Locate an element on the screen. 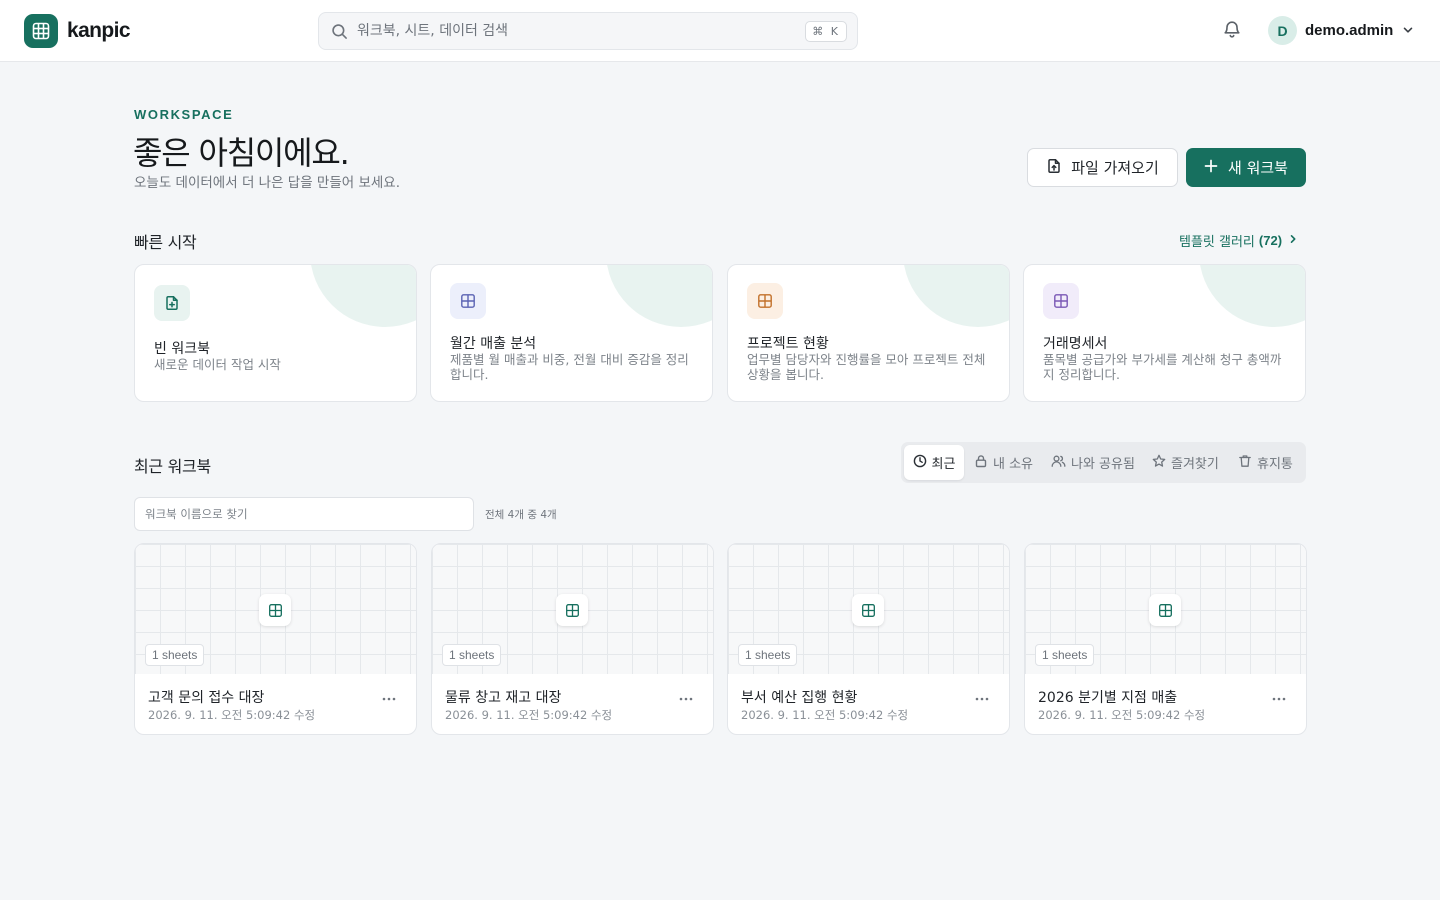 The height and width of the screenshot is (900, 1440). import-file-label: 파일 가져오기 is located at coordinates (1115, 168).